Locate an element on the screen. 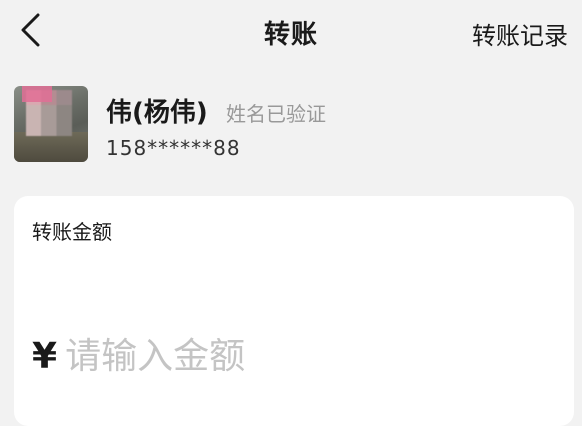  recipient-name: 伟(杨伟) is located at coordinates (157, 113).